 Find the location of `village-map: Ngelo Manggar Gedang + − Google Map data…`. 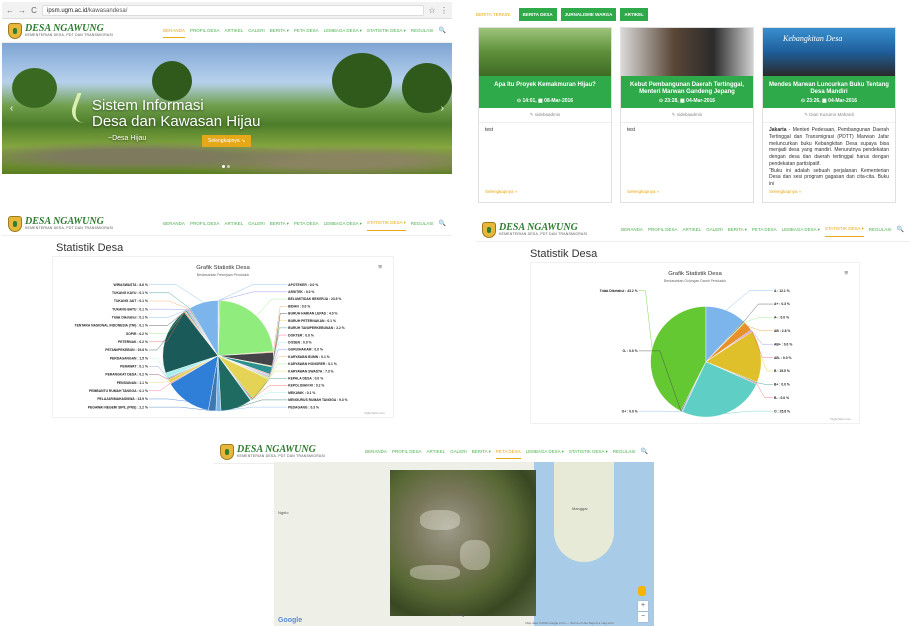

village-map: Ngelo Manggar Gedang + − Google Map data… is located at coordinates (464, 544).